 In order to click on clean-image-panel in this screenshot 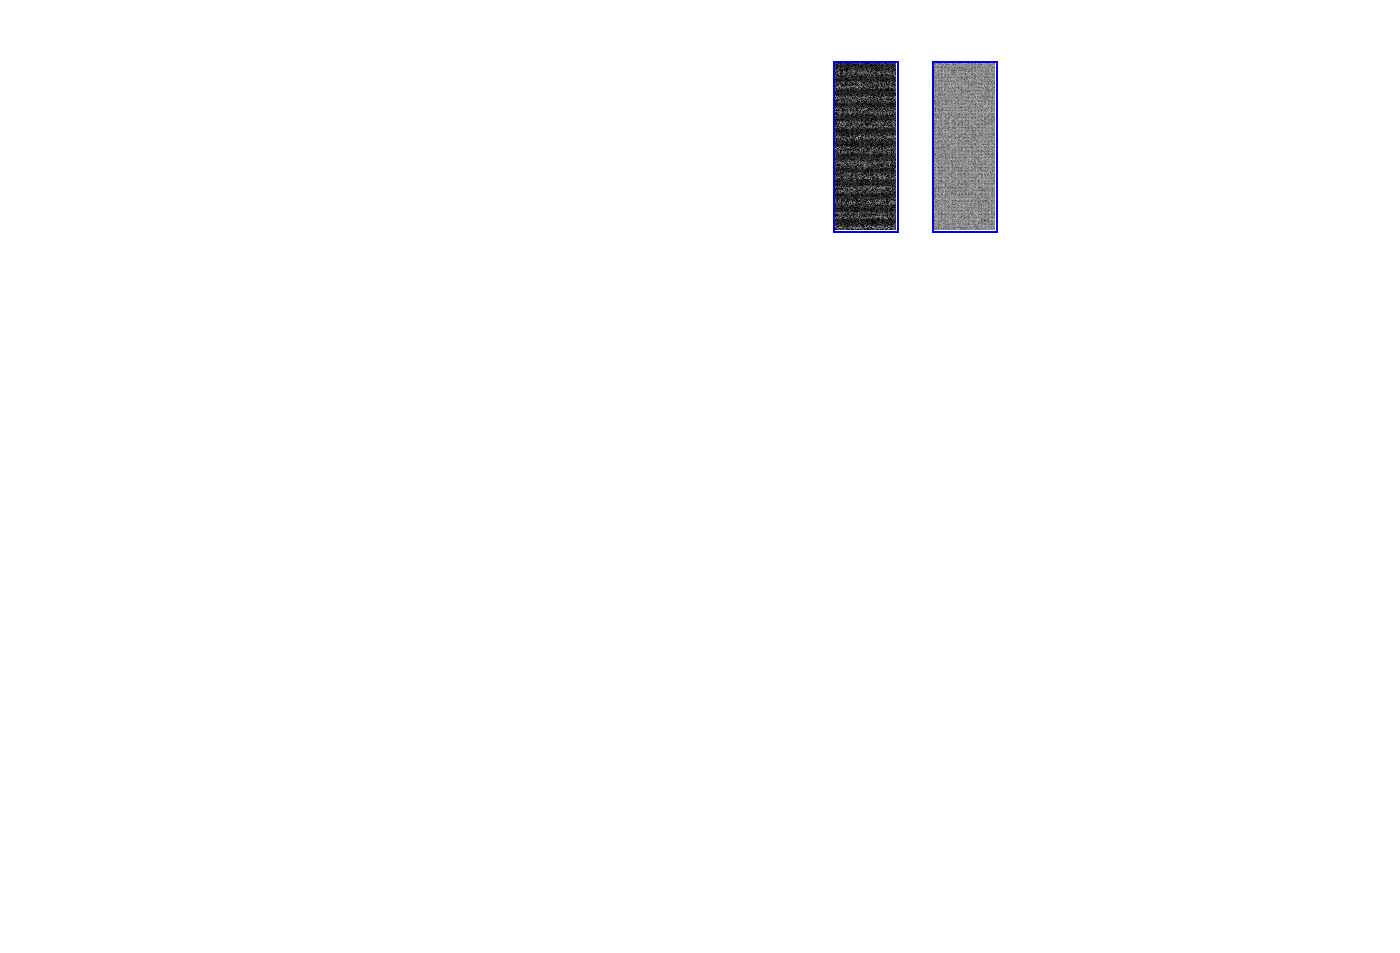, I will do `click(965, 147)`.